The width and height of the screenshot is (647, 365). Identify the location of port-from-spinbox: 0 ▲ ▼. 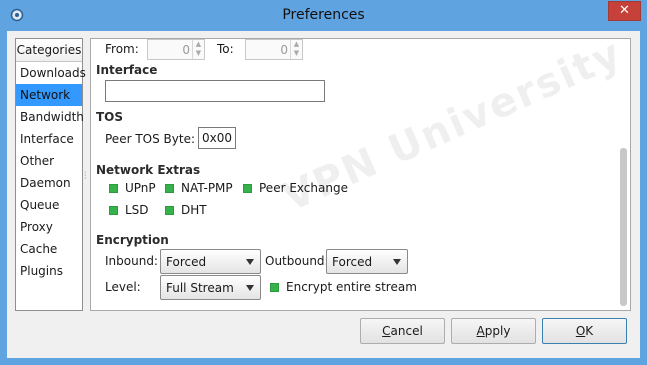
(176, 49).